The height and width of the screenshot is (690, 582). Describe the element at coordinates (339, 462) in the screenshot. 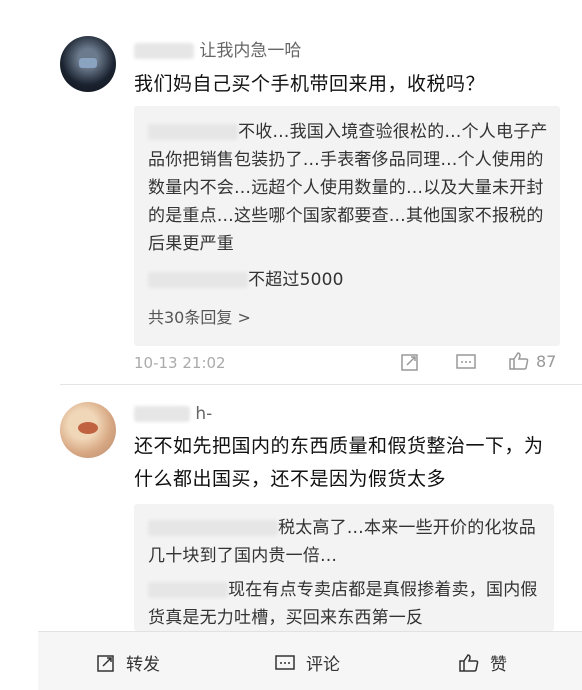

I see `comment-text: 还不如先把国内的东西质量和假货整治一下，为什么都出国买，还不是因为假货太多` at that location.